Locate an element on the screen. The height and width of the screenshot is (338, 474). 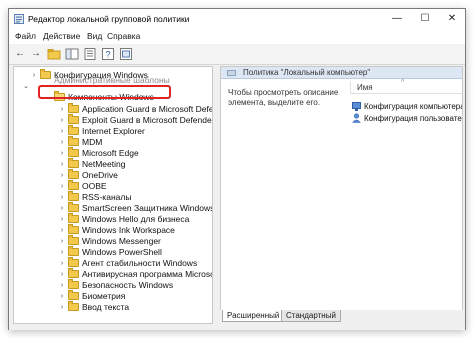
help-icon: ? is located at coordinates (108, 54).